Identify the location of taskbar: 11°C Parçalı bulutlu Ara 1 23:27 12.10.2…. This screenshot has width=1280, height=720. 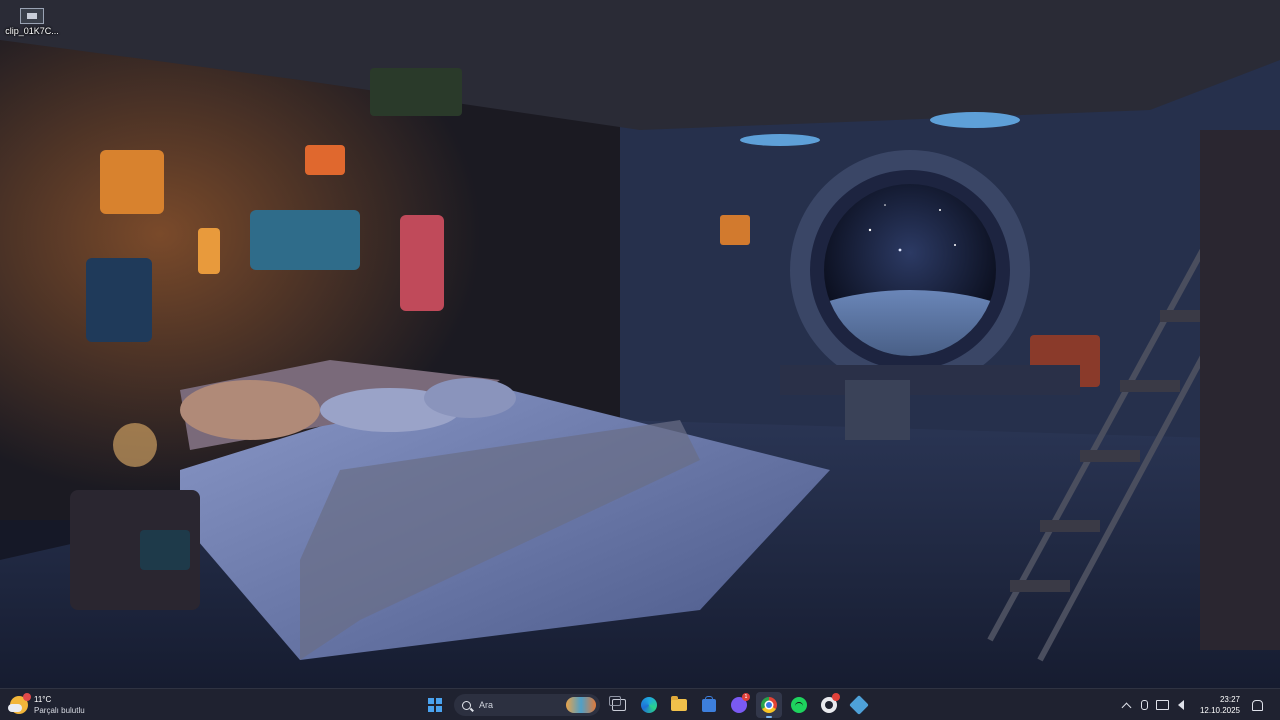
(640, 704).